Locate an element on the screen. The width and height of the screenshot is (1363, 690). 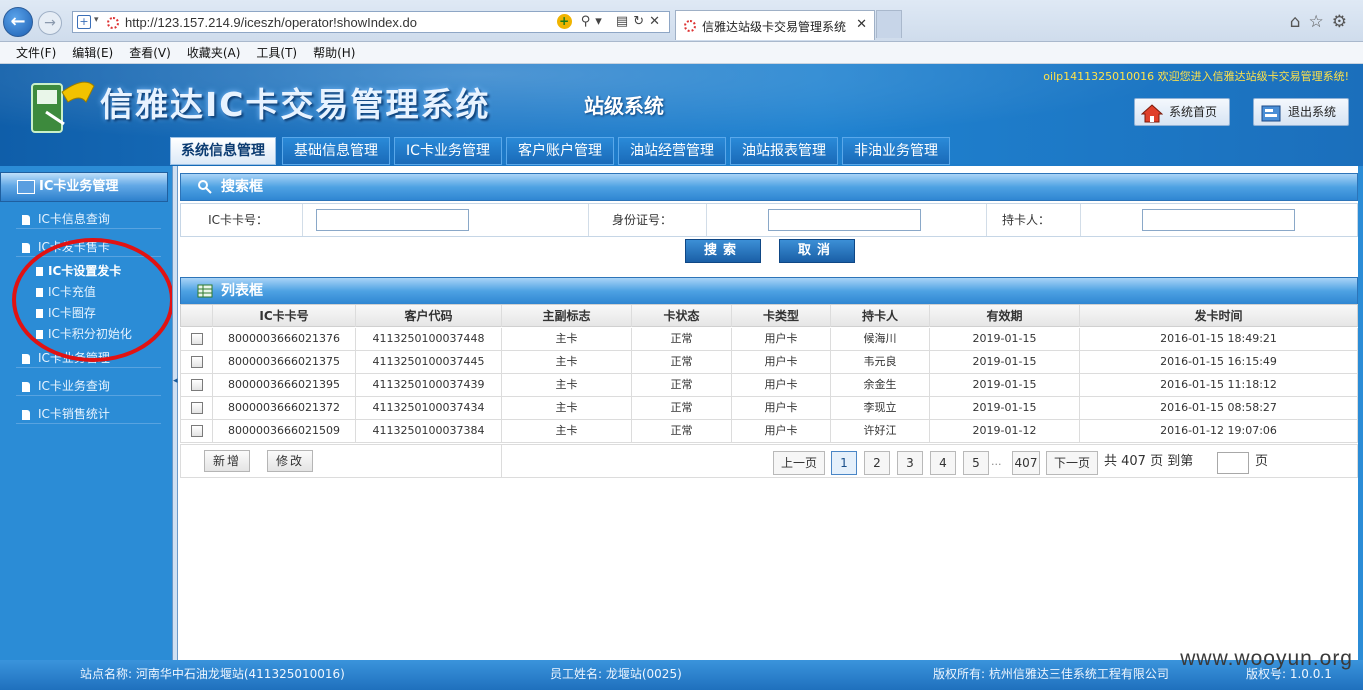
prev-page-button: 上一页 is located at coordinates (799, 463).